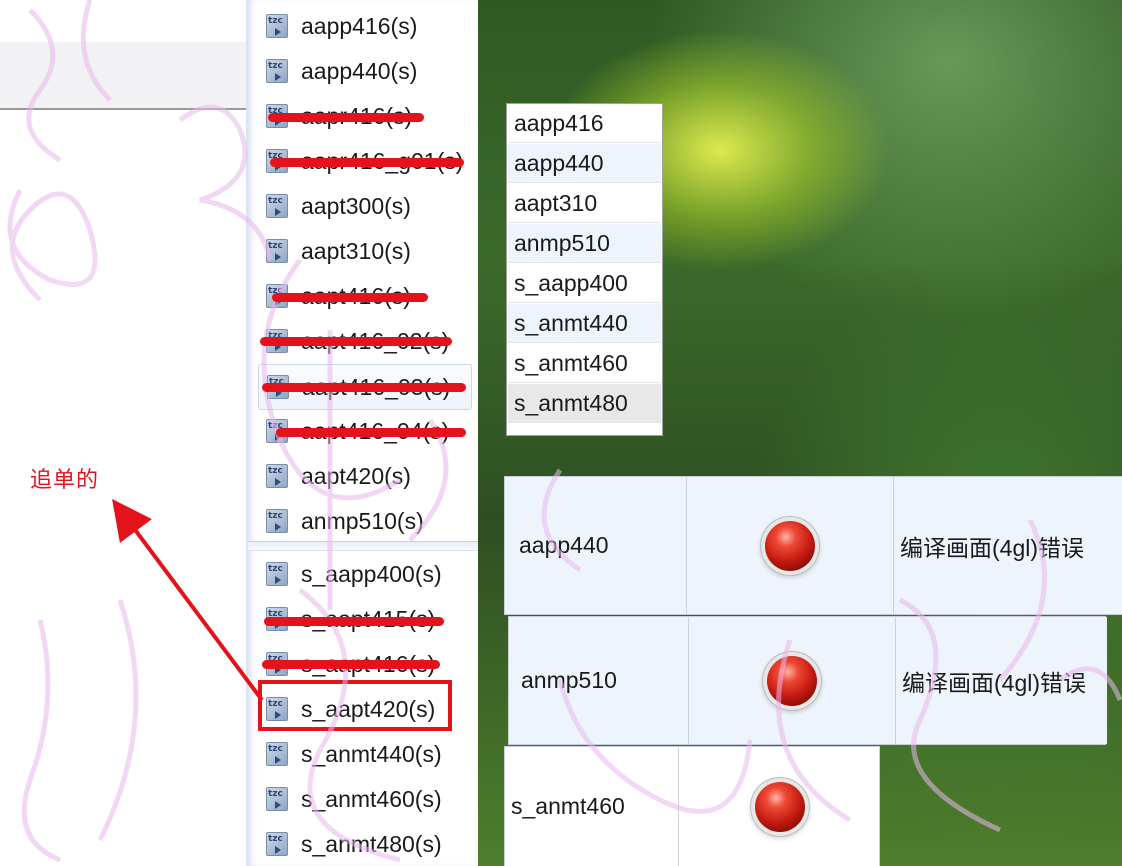  I want to click on status-row-name: aapp440, so click(596, 545).